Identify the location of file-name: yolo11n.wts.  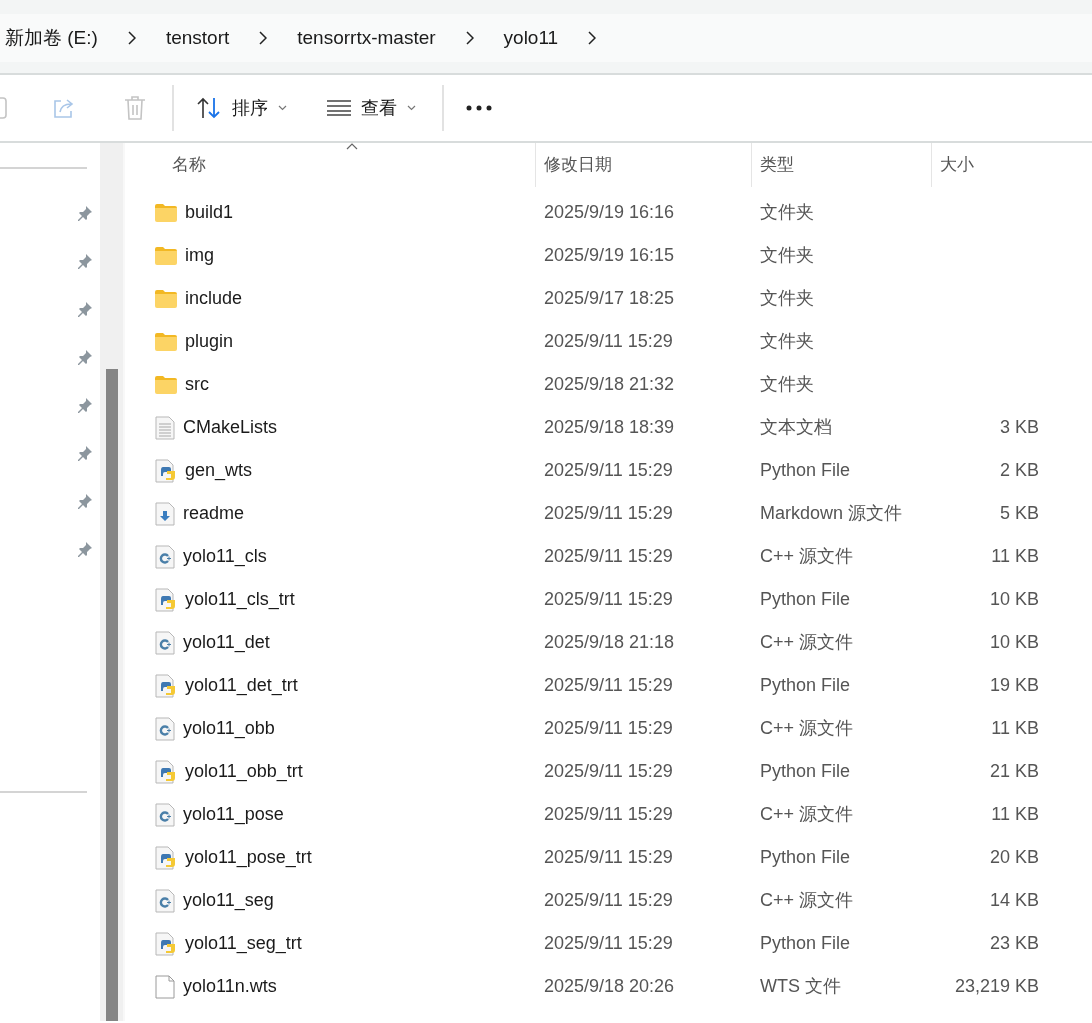
(230, 986).